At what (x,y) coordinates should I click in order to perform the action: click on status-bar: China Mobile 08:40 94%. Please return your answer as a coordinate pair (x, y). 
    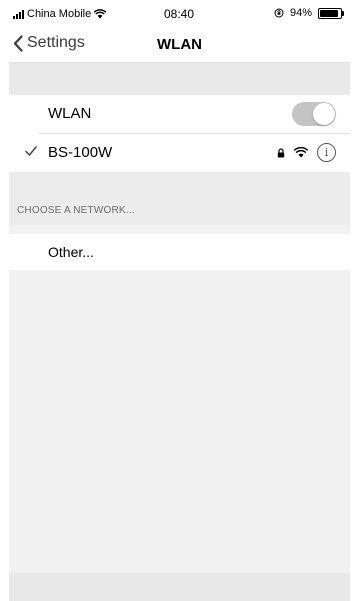
    Looking at the image, I should click on (179, 14).